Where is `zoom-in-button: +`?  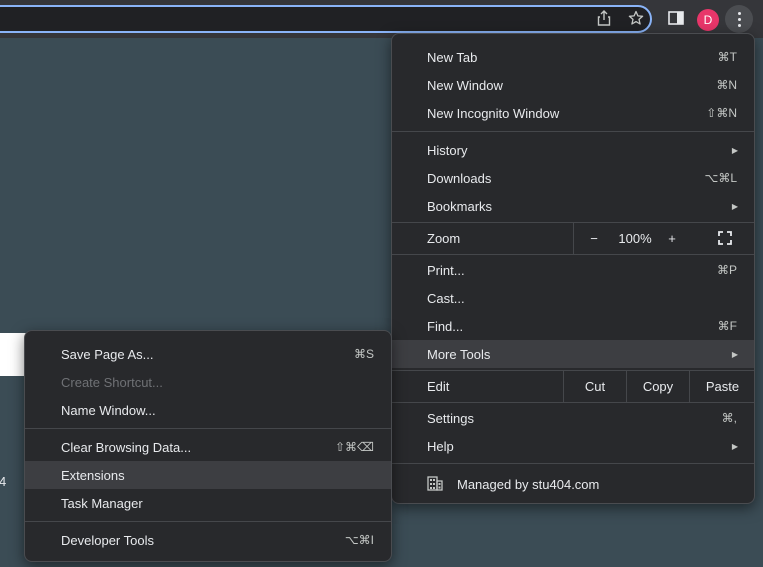 zoom-in-button: + is located at coordinates (672, 238).